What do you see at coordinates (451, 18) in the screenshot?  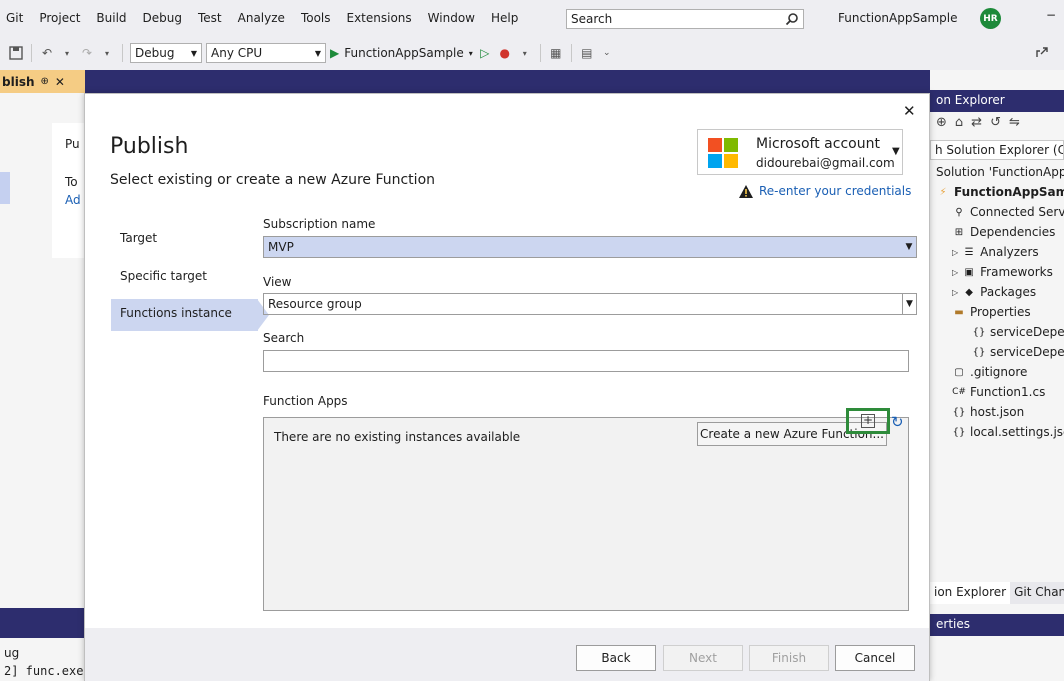 I see `menu-window: Window` at bounding box center [451, 18].